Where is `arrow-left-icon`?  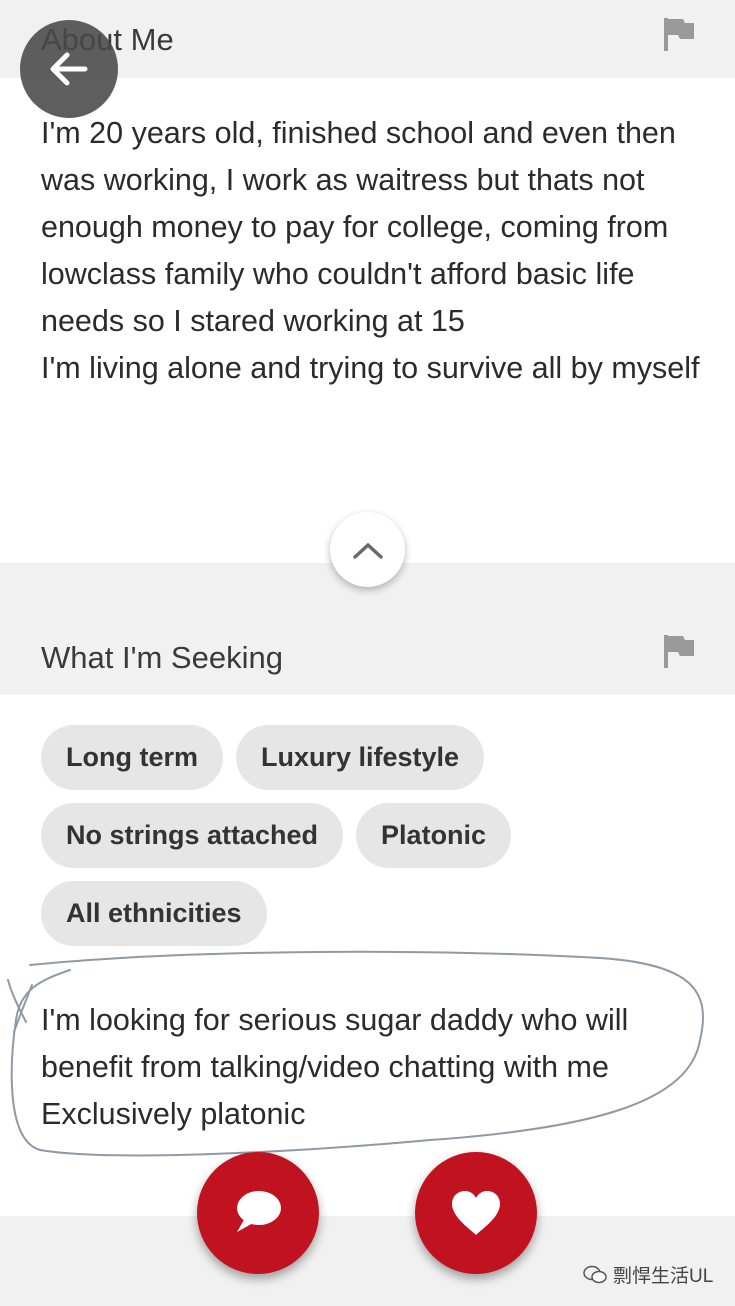 arrow-left-icon is located at coordinates (69, 69).